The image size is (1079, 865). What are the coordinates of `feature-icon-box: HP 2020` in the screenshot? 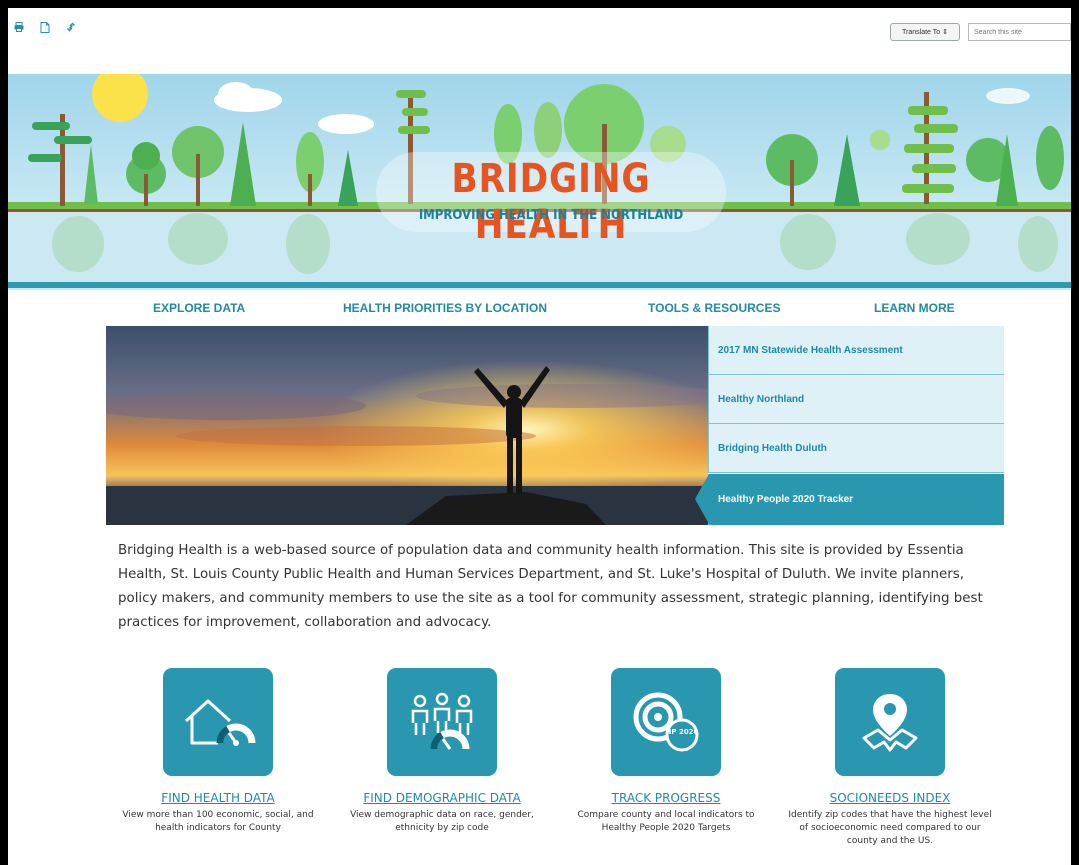 It's located at (666, 722).